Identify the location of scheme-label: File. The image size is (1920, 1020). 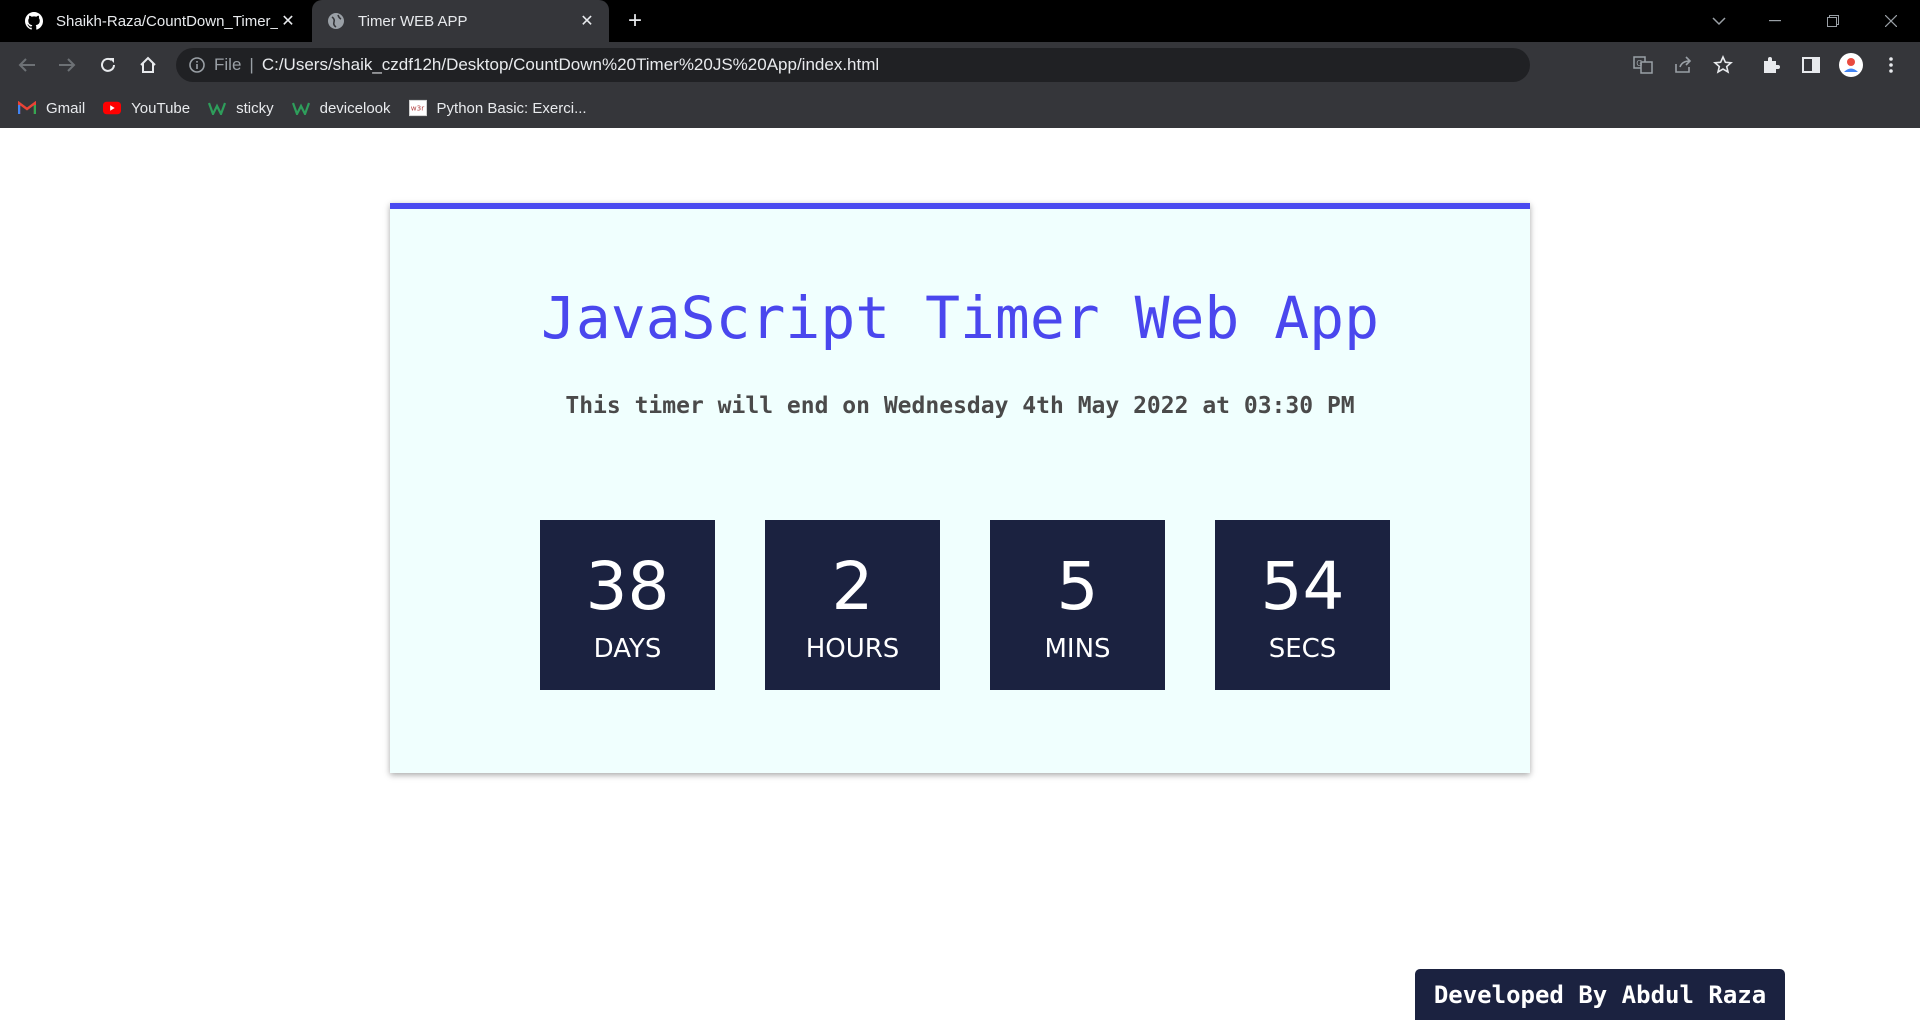
(228, 64).